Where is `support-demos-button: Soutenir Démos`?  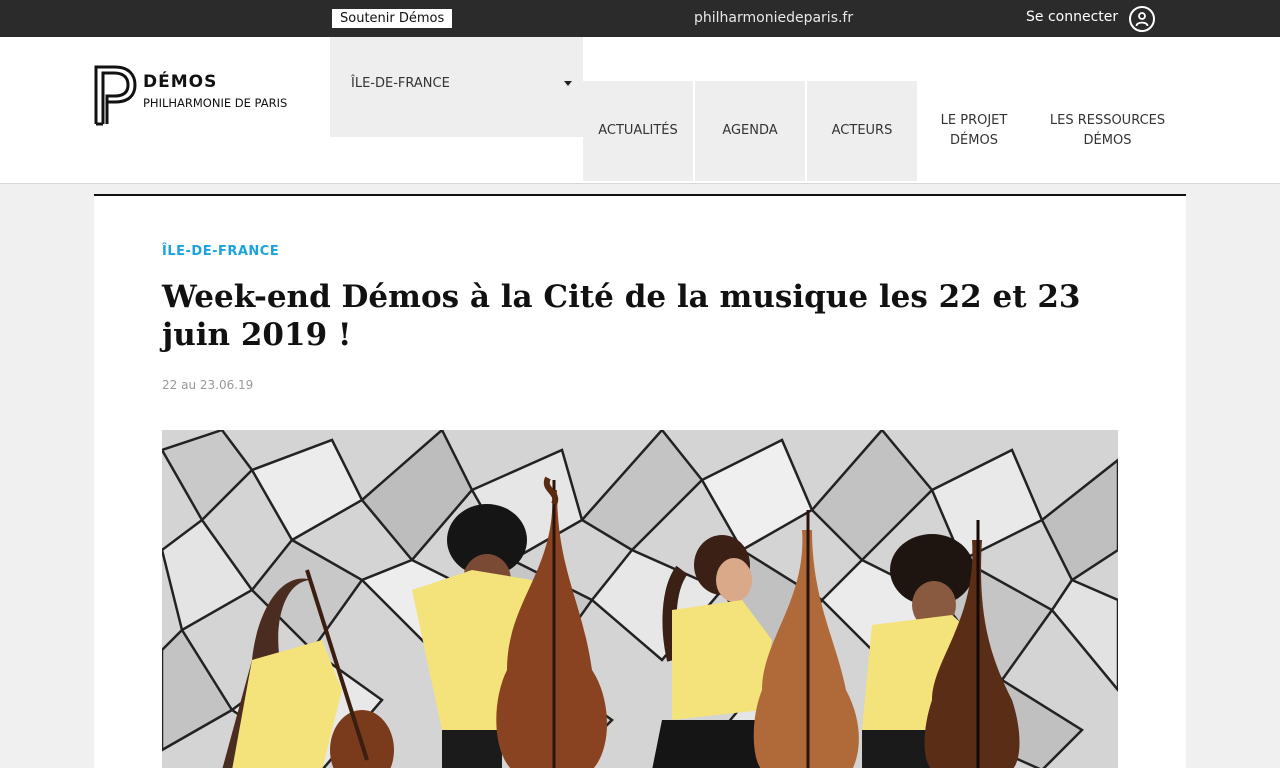 support-demos-button: Soutenir Démos is located at coordinates (392, 18).